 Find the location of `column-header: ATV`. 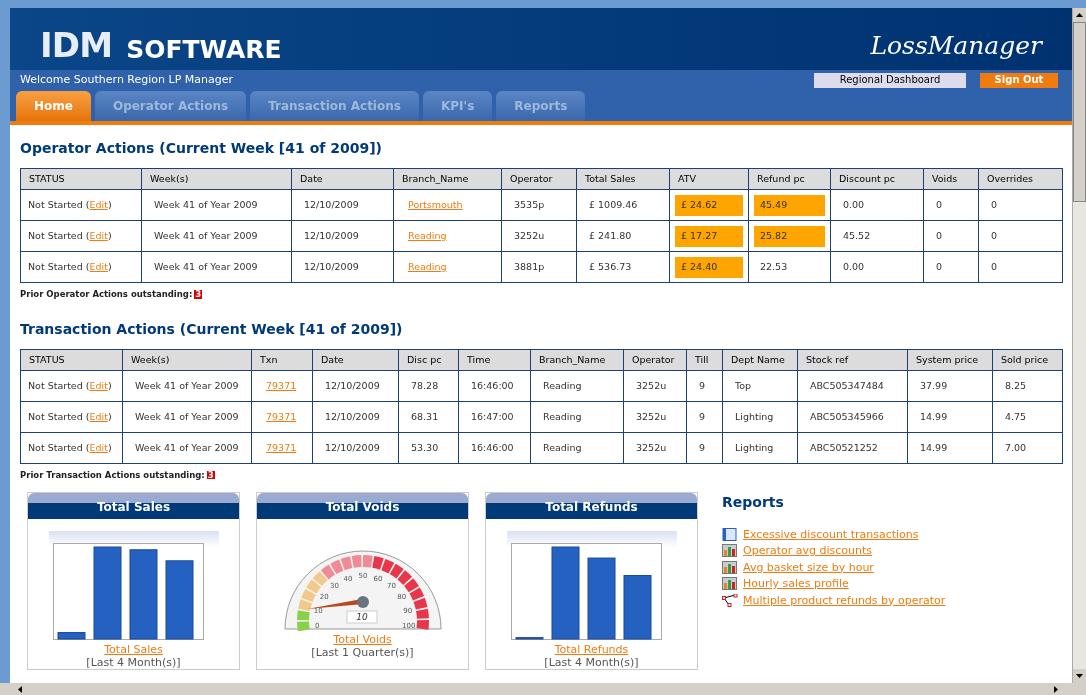

column-header: ATV is located at coordinates (709, 179).